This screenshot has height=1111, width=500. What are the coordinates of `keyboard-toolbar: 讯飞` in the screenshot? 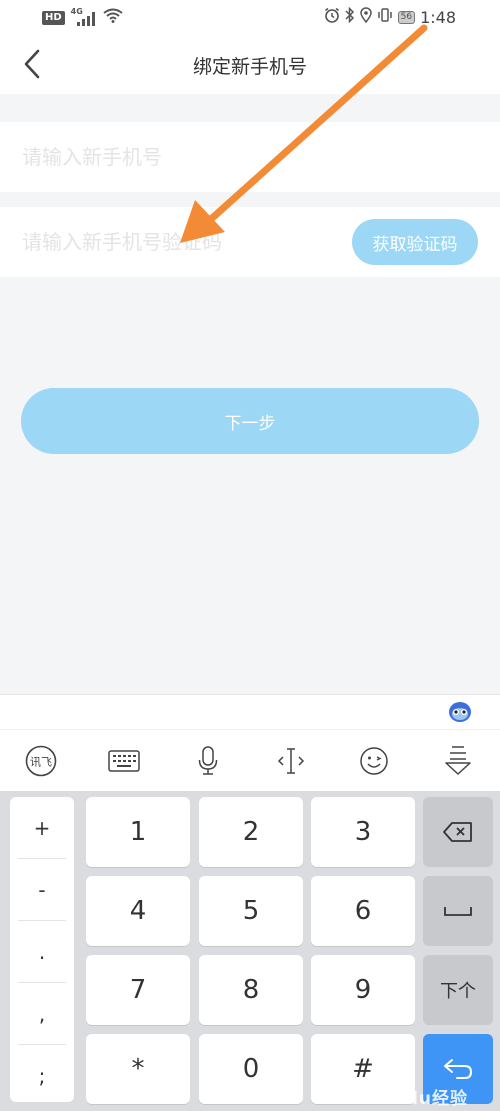 It's located at (250, 760).